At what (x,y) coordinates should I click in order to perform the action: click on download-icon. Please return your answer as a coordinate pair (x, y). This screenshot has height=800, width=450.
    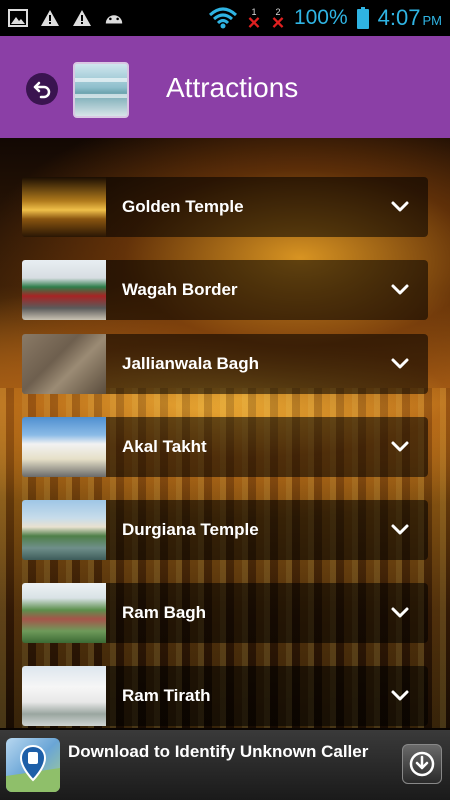
    Looking at the image, I should click on (422, 764).